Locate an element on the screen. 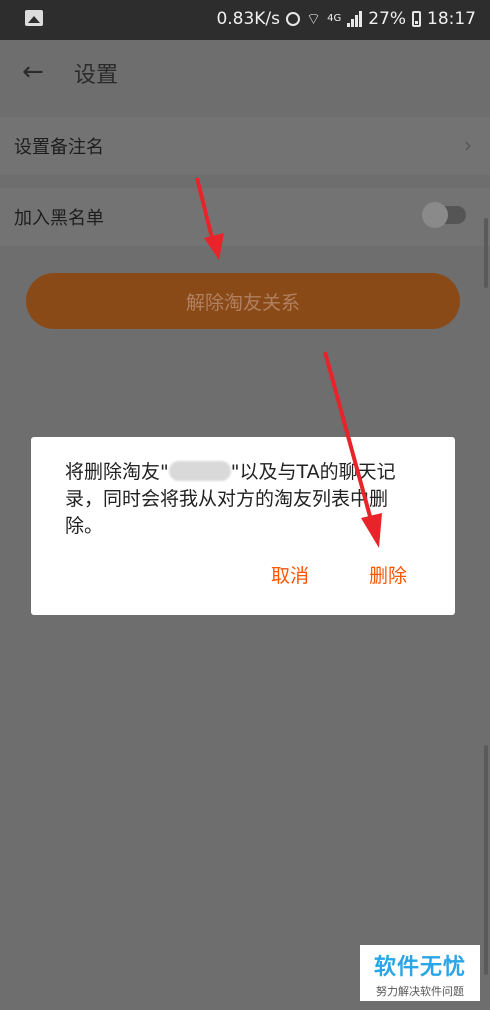  watermark-logo: 软件无忧 努力解决软件问题 is located at coordinates (420, 973).